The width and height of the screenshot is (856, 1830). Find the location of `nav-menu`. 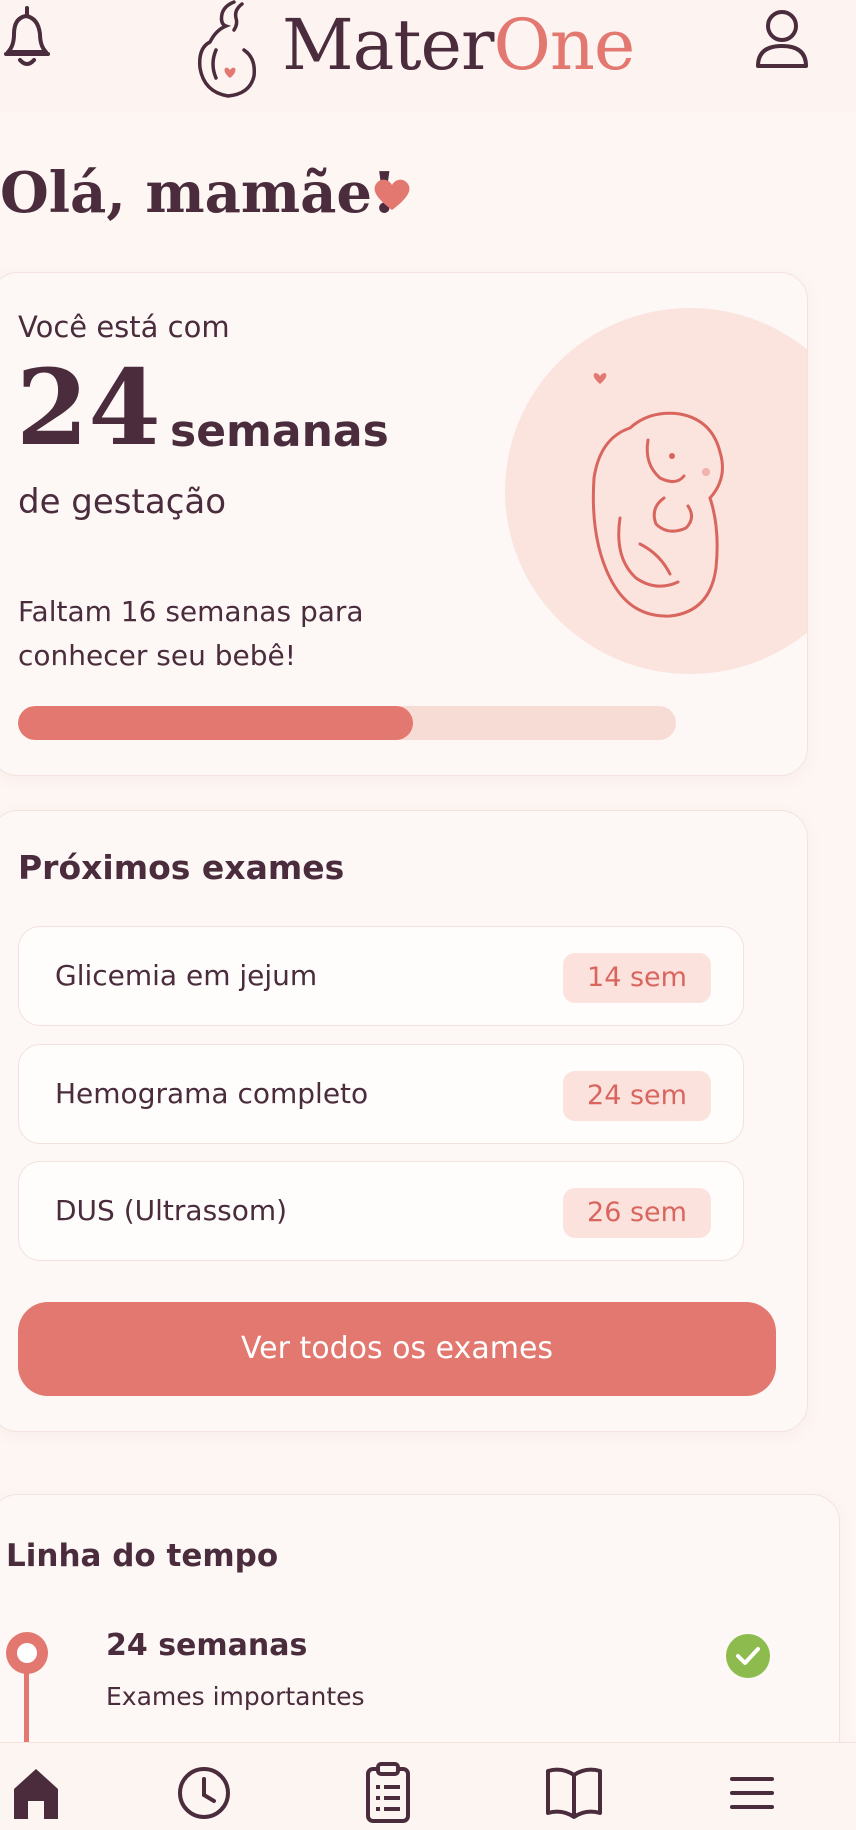

nav-menu is located at coordinates (752, 1792).